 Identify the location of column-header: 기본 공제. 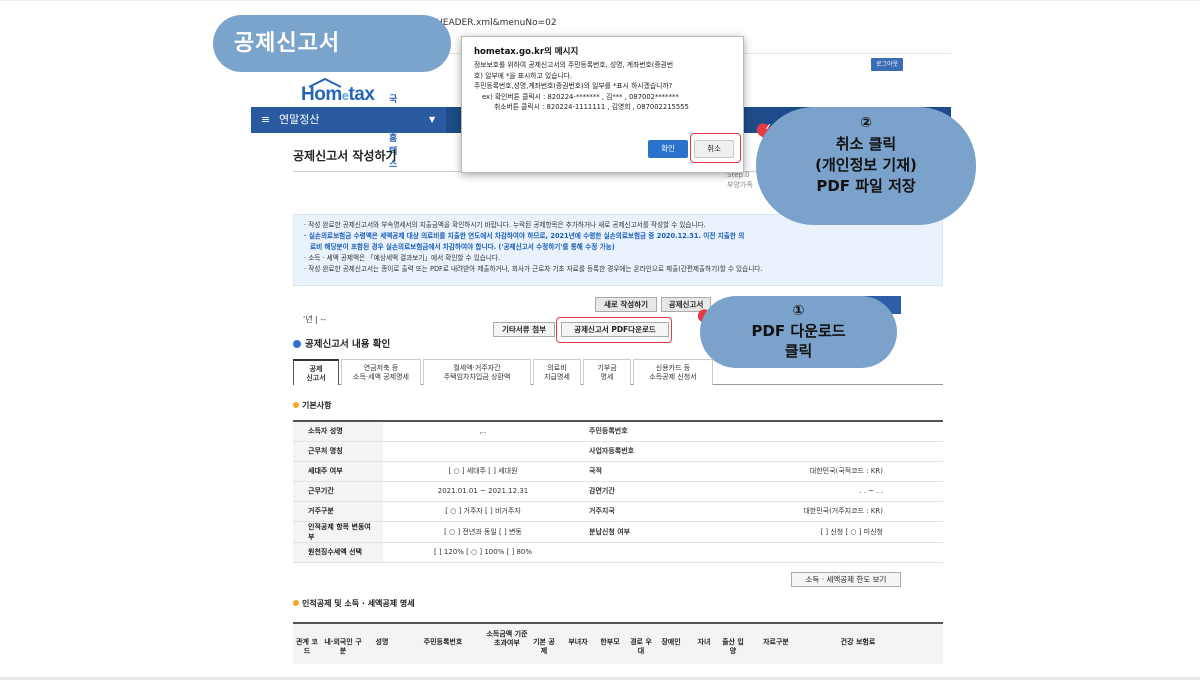
(544, 646).